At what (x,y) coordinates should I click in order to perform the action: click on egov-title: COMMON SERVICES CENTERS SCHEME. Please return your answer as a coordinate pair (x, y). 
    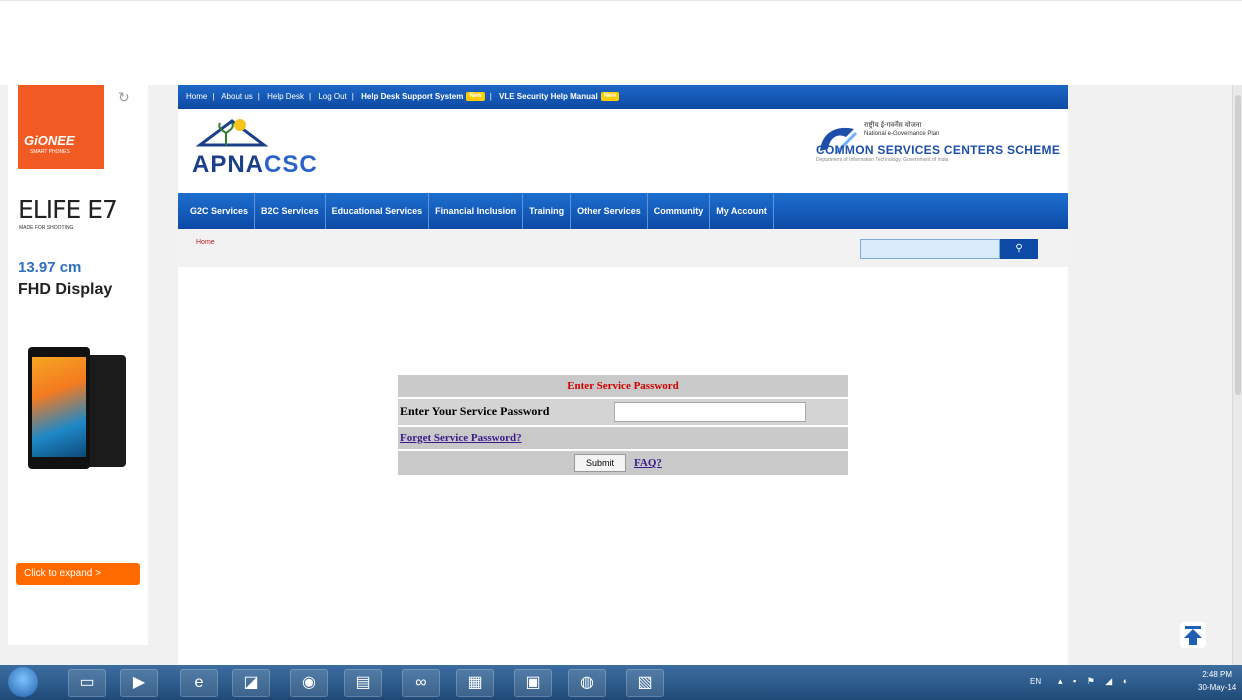
    Looking at the image, I should click on (938, 150).